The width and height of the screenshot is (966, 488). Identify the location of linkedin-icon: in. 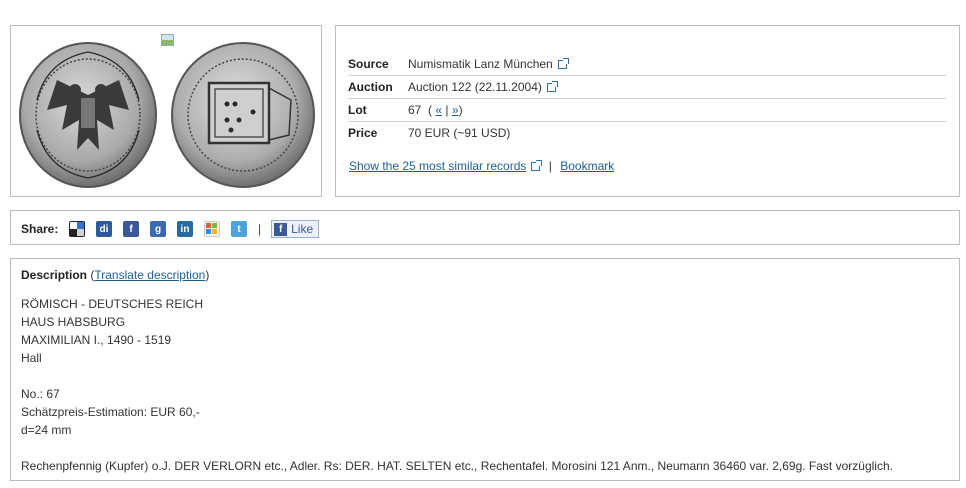
(185, 229).